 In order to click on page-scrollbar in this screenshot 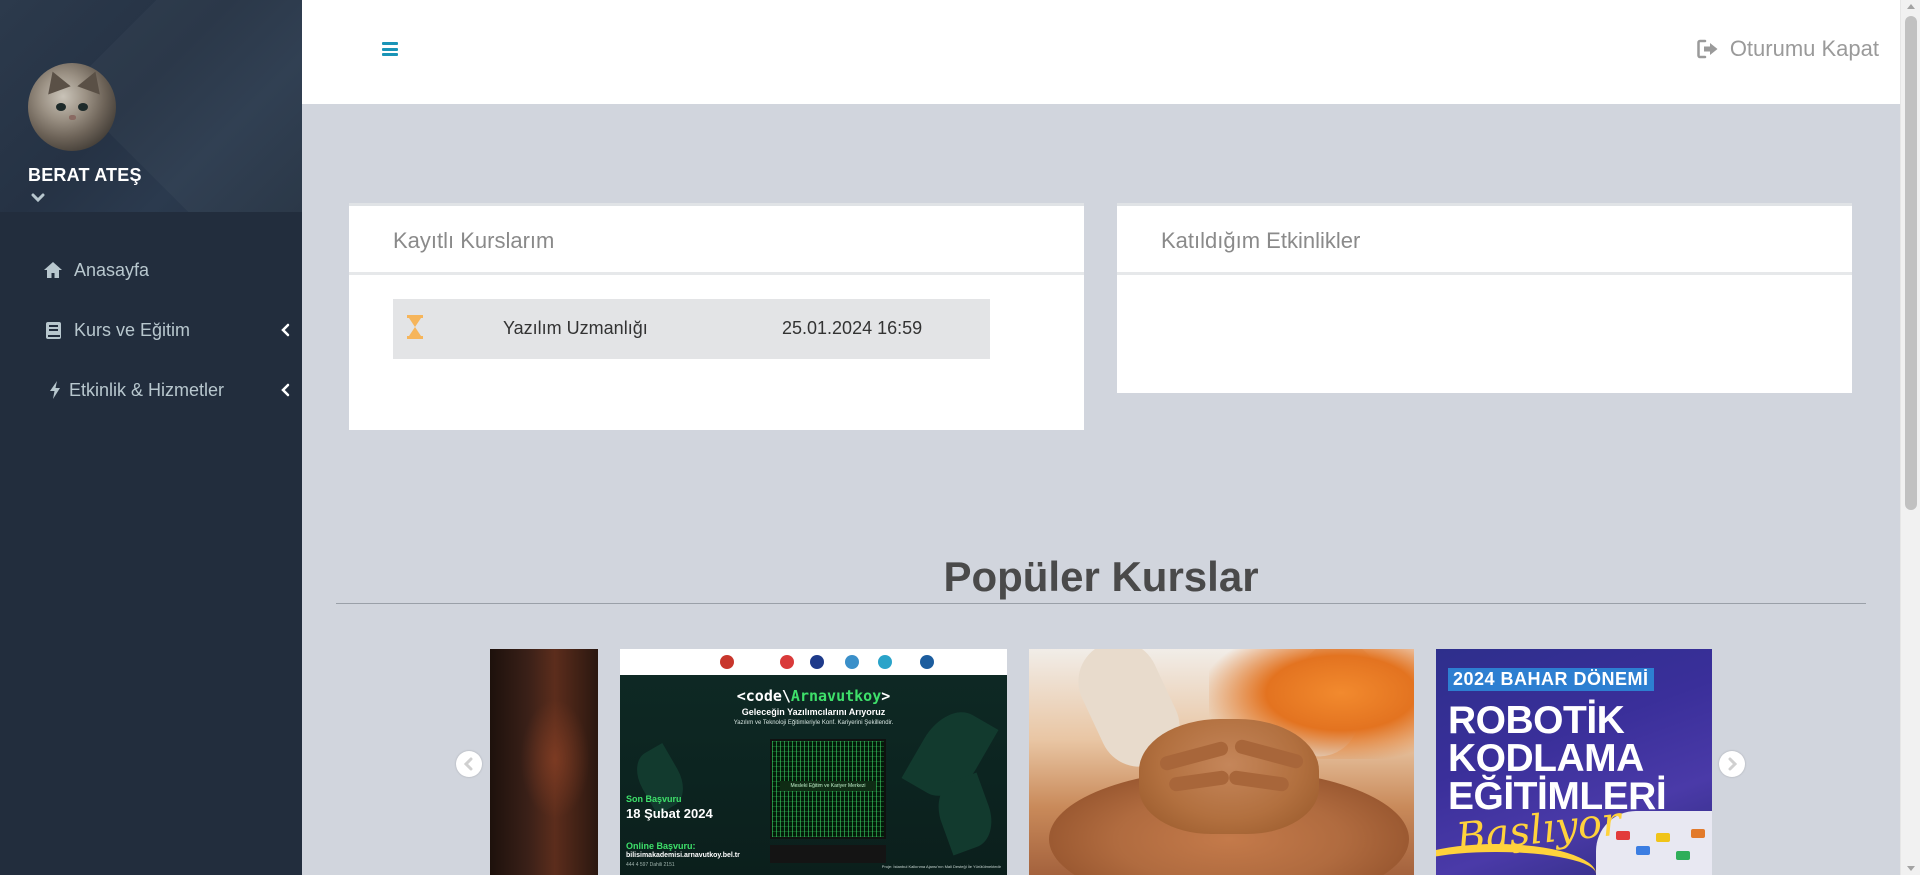, I will do `click(1910, 437)`.